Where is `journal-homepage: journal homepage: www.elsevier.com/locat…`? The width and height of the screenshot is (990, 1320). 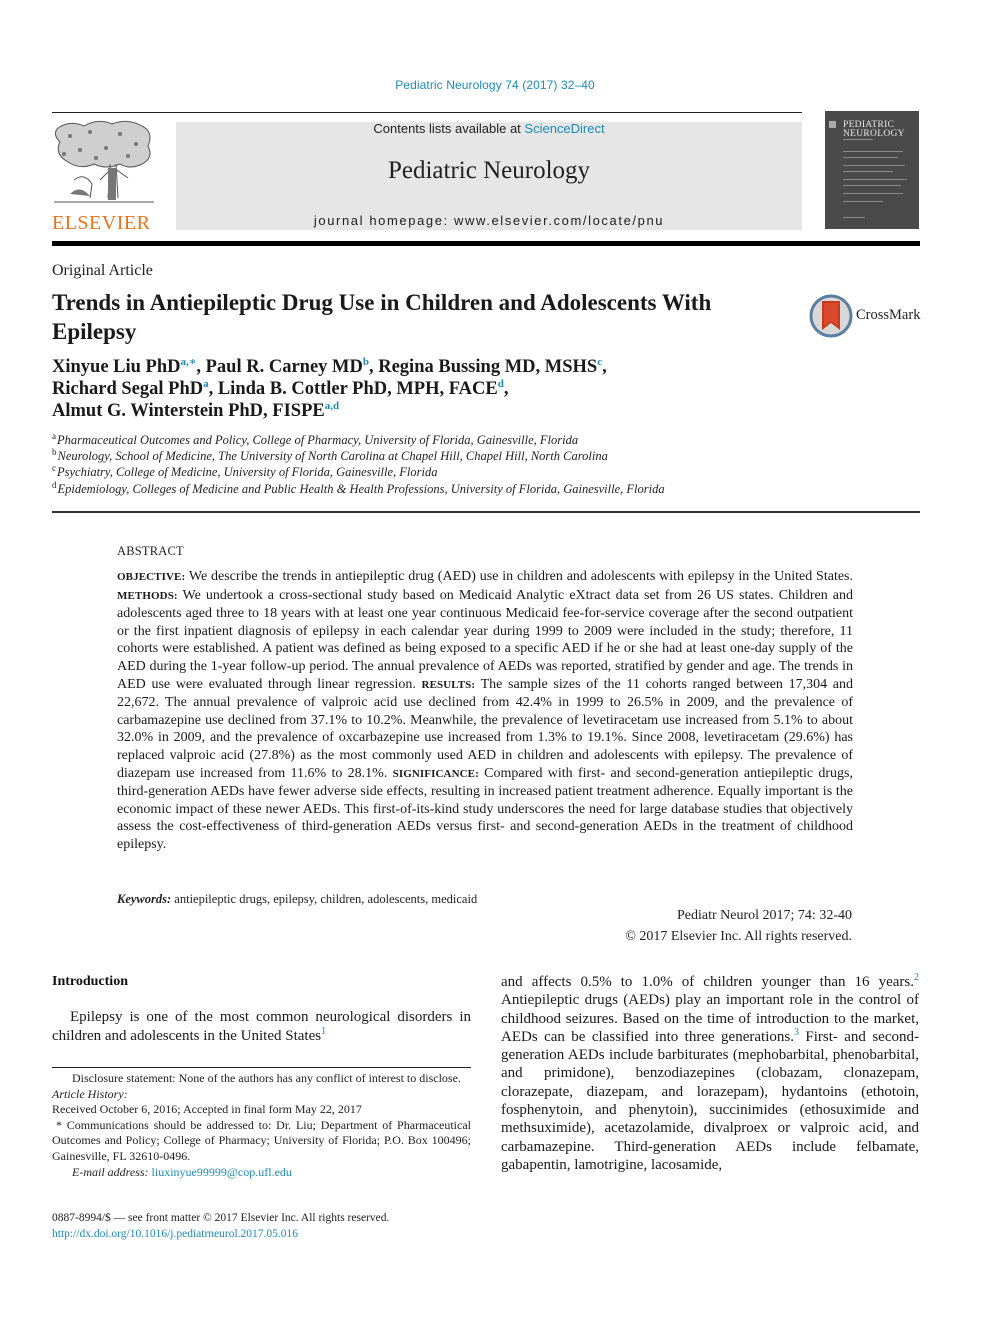 journal-homepage: journal homepage: www.elsevier.com/locat… is located at coordinates (489, 220).